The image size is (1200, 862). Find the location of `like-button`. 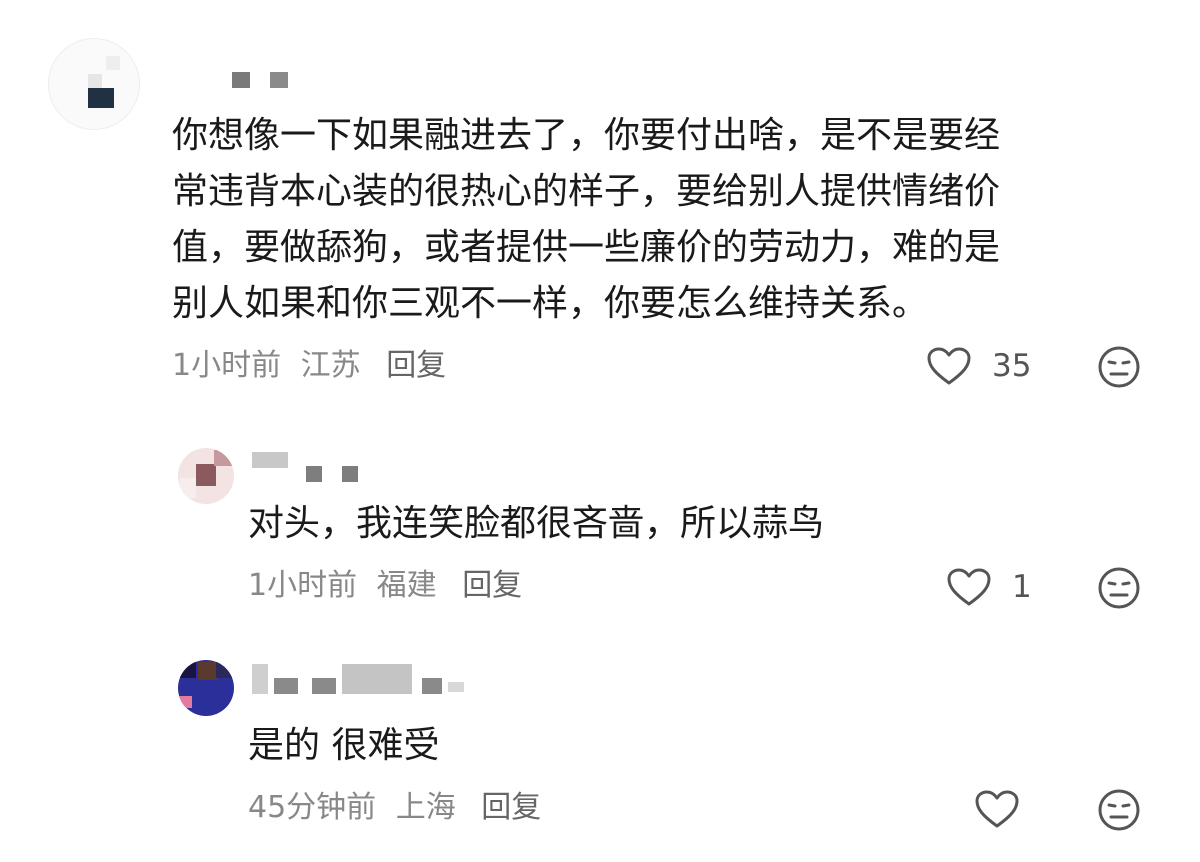

like-button is located at coordinates (997, 809).